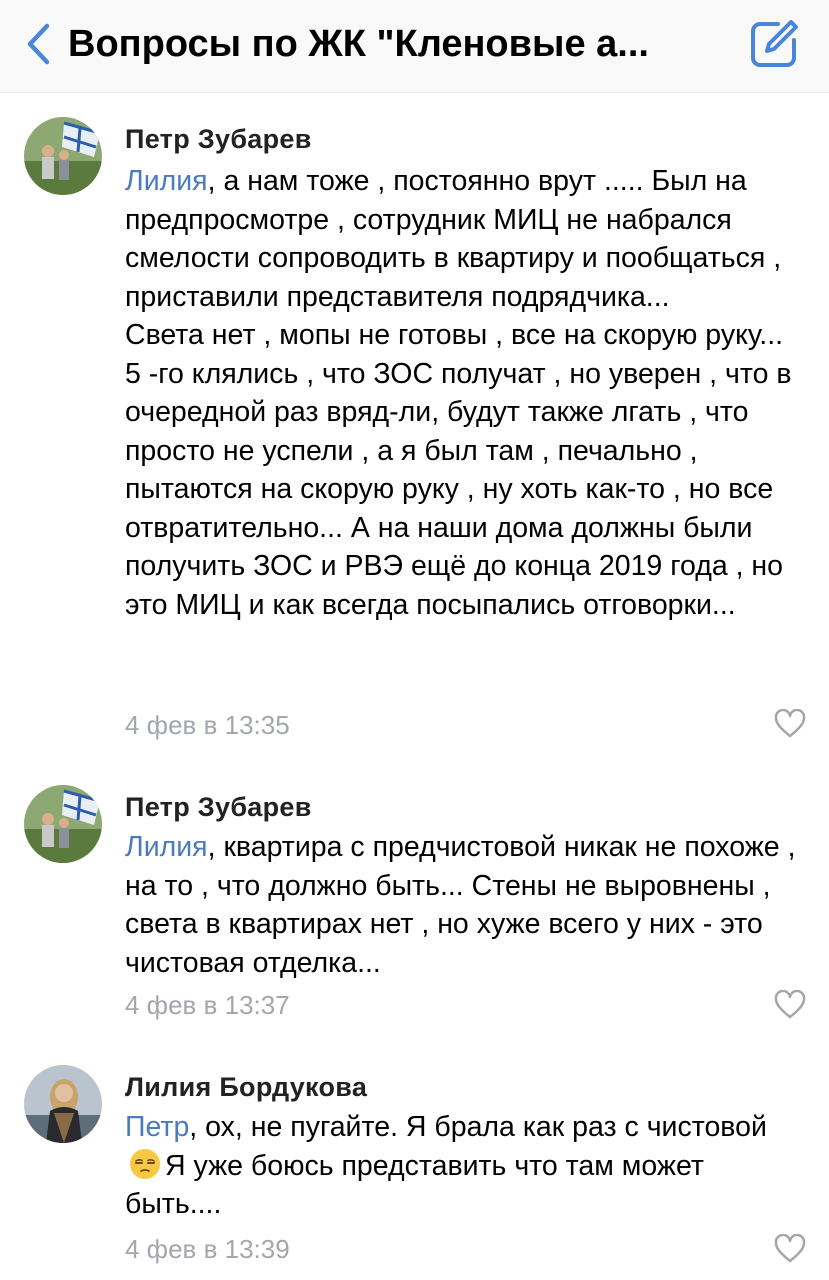 The image size is (829, 1280). Describe the element at coordinates (207, 1249) in the screenshot. I see `comment-date: 4 фев в 13:39` at that location.